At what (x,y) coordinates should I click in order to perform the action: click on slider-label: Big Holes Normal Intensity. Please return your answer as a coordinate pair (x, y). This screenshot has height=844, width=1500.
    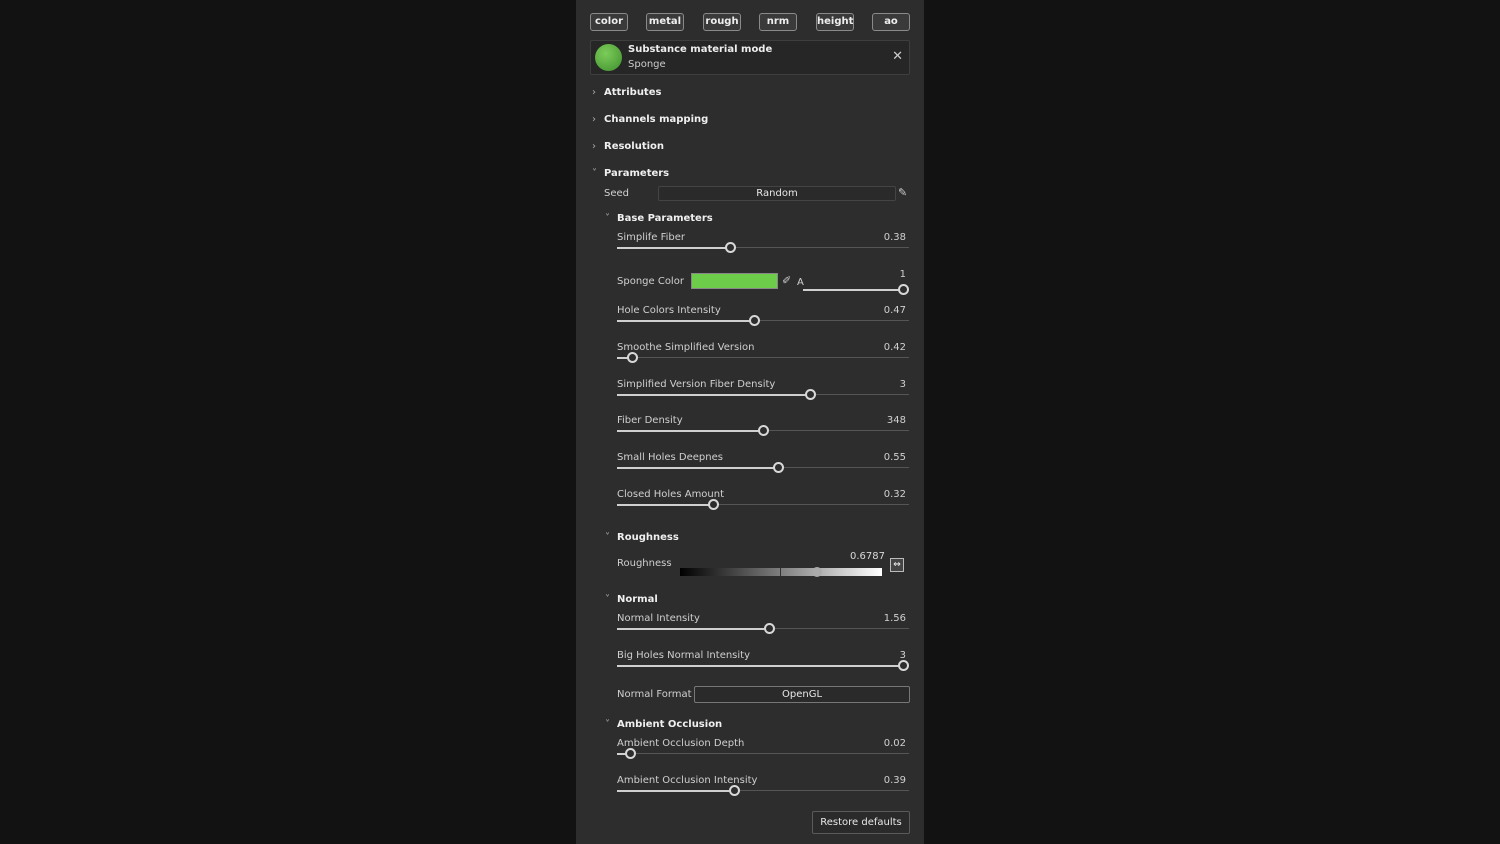
    Looking at the image, I should click on (684, 655).